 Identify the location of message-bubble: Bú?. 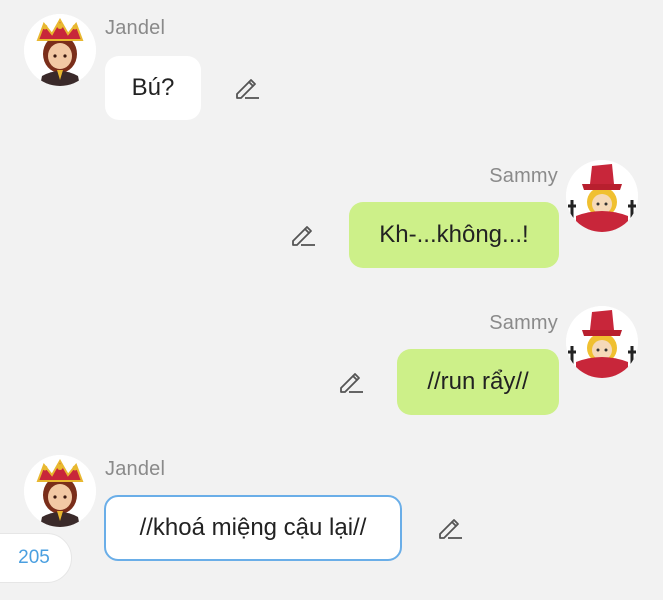
(153, 88).